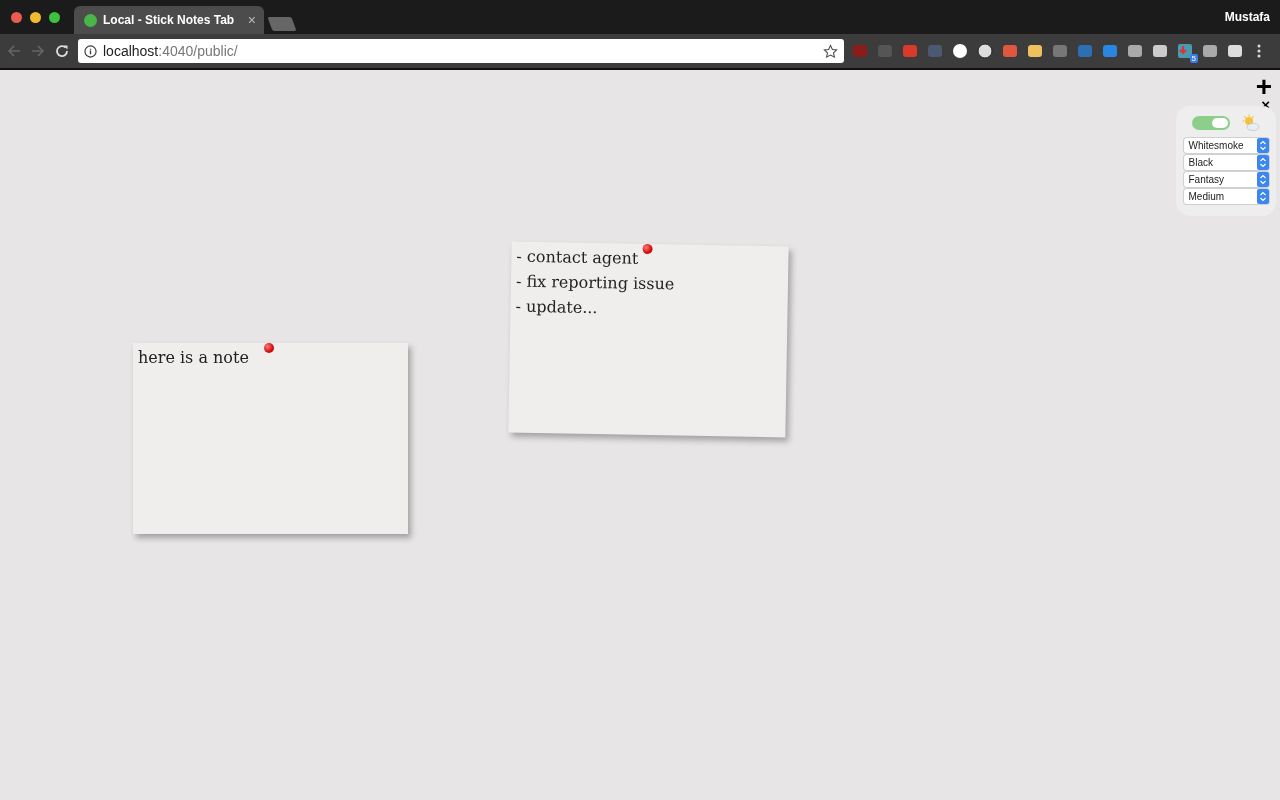 This screenshot has width=1280, height=800. I want to click on tab-title: Local - Stick Notes Tab, so click(169, 20).